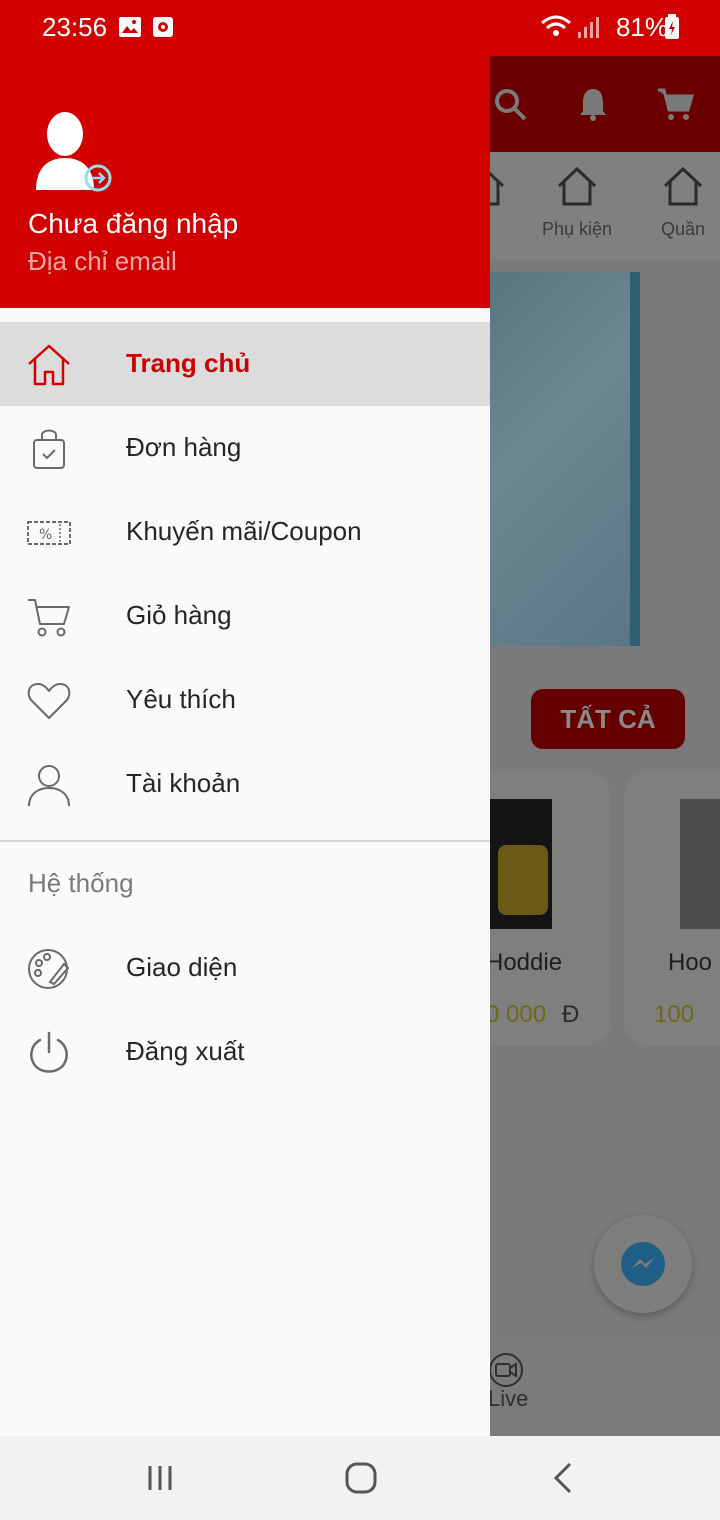 This screenshot has height=1520, width=720. What do you see at coordinates (245, 784) in the screenshot?
I see `menu-item-account: Tài khoản` at bounding box center [245, 784].